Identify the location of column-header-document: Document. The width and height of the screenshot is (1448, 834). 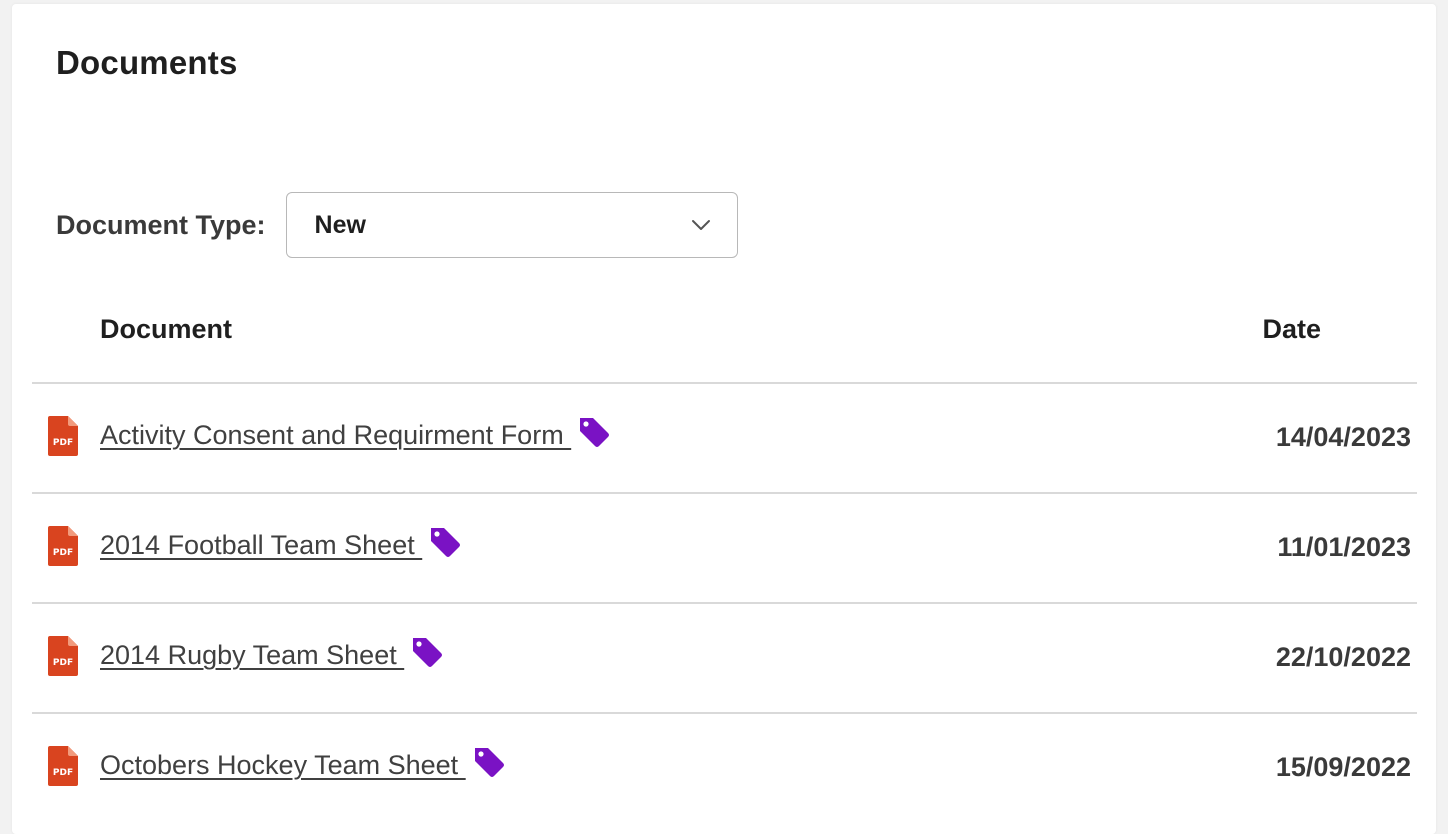
(166, 329).